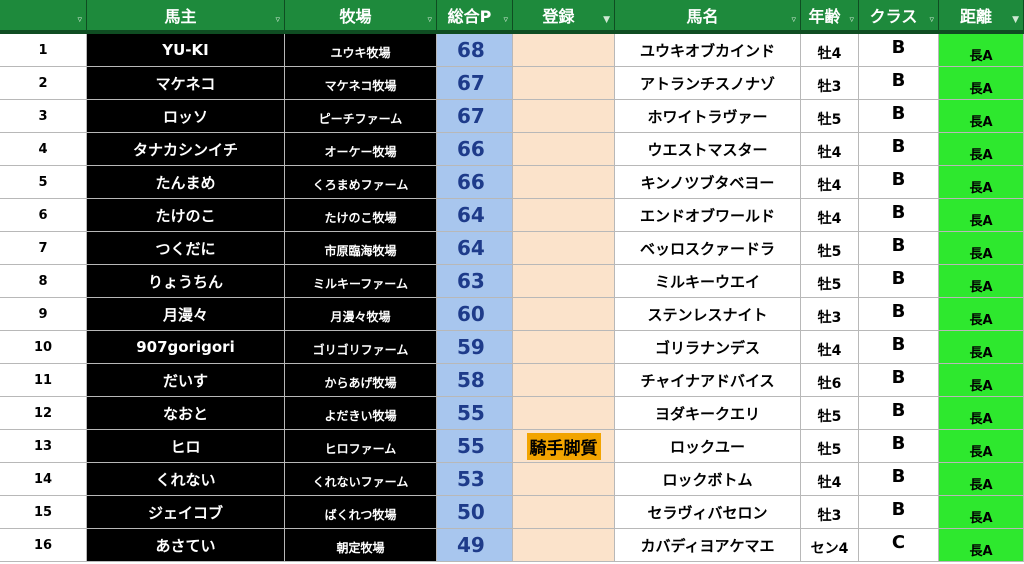  Describe the element at coordinates (43, 83) in the screenshot. I see `cell-row-number: 2` at that location.